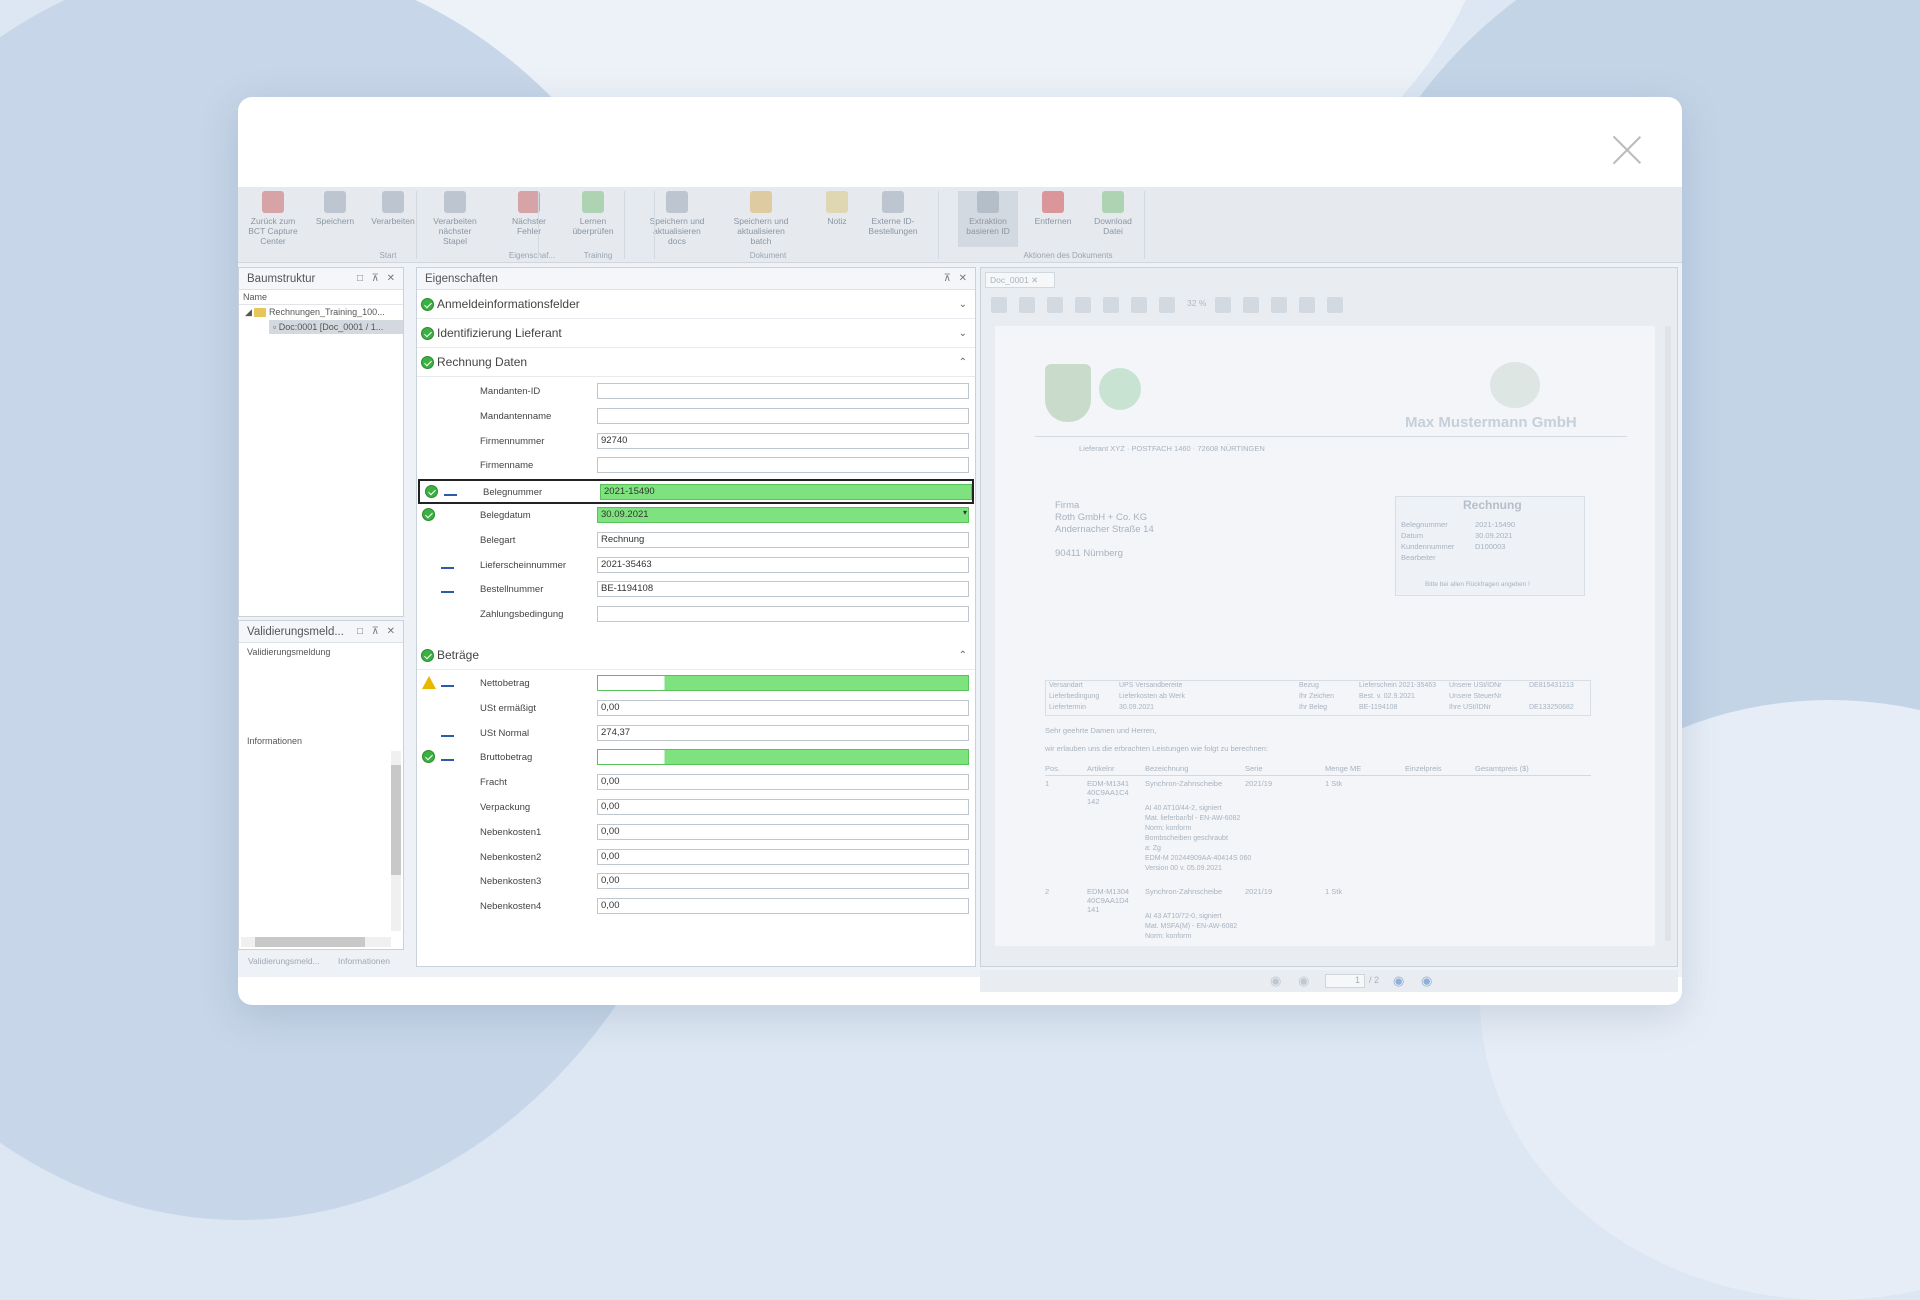  I want to click on fit-width-icon, so click(1027, 305).